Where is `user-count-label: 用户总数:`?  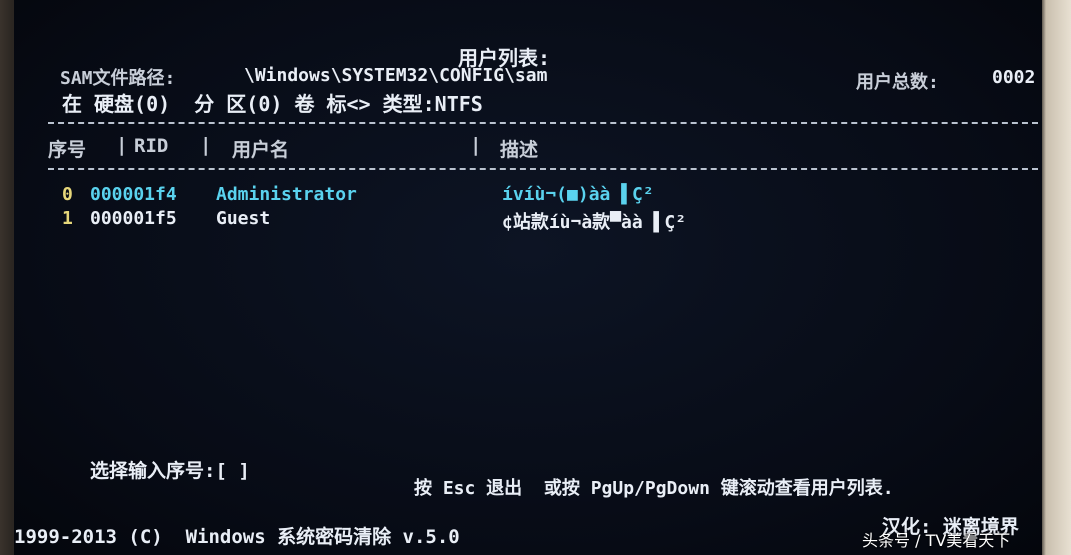 user-count-label: 用户总数: is located at coordinates (897, 82).